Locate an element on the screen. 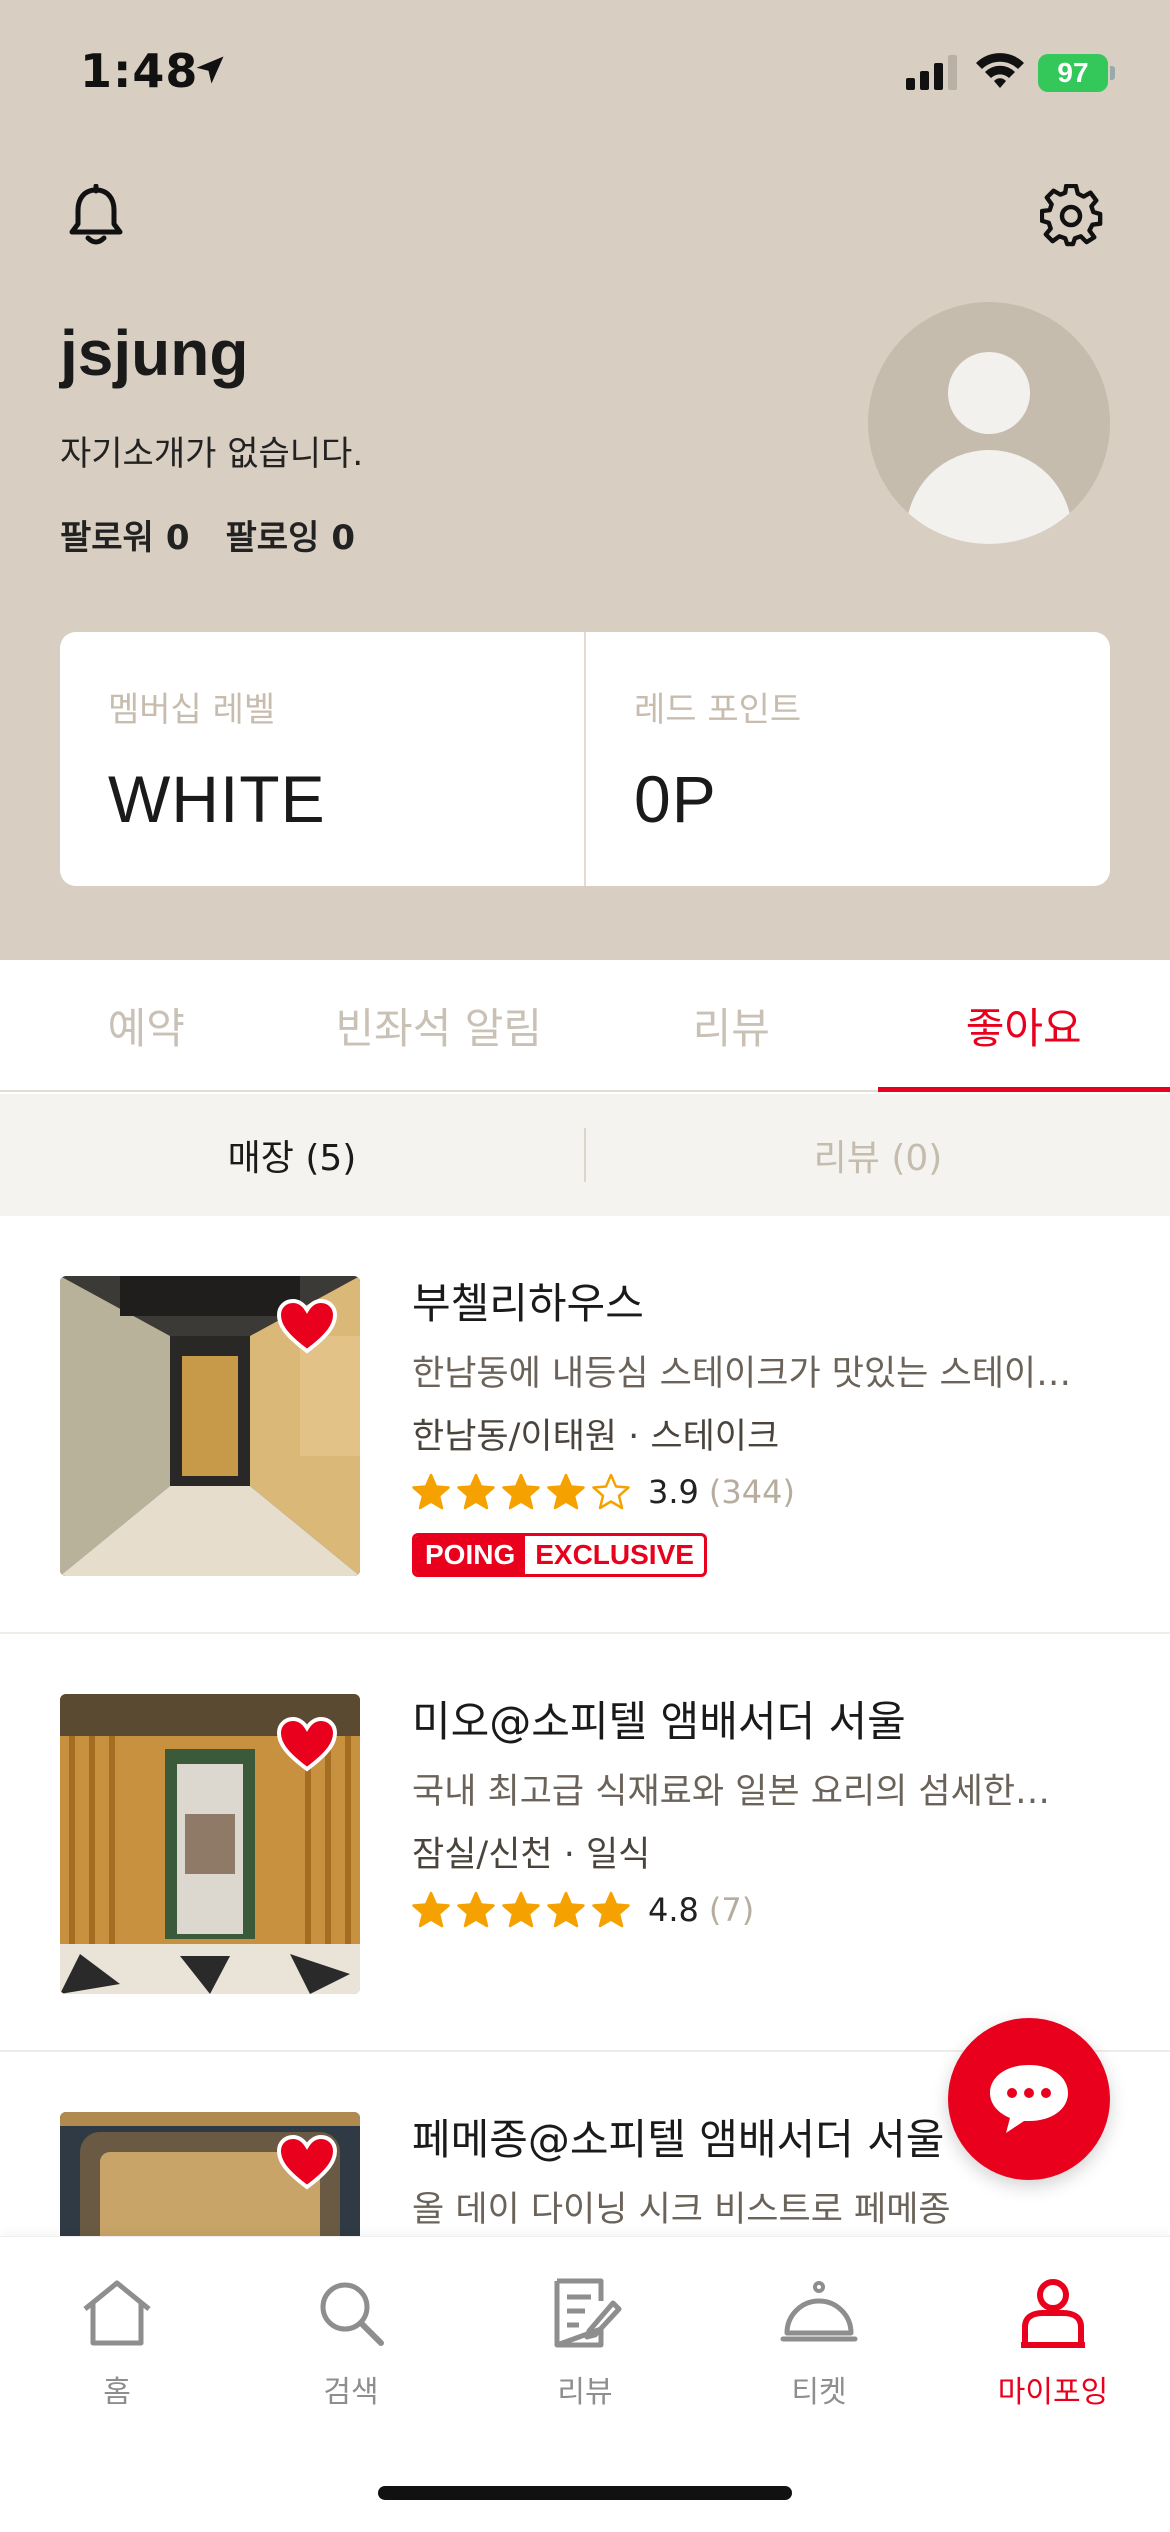  subtab-stores: 매장 (5) is located at coordinates (292, 1155).